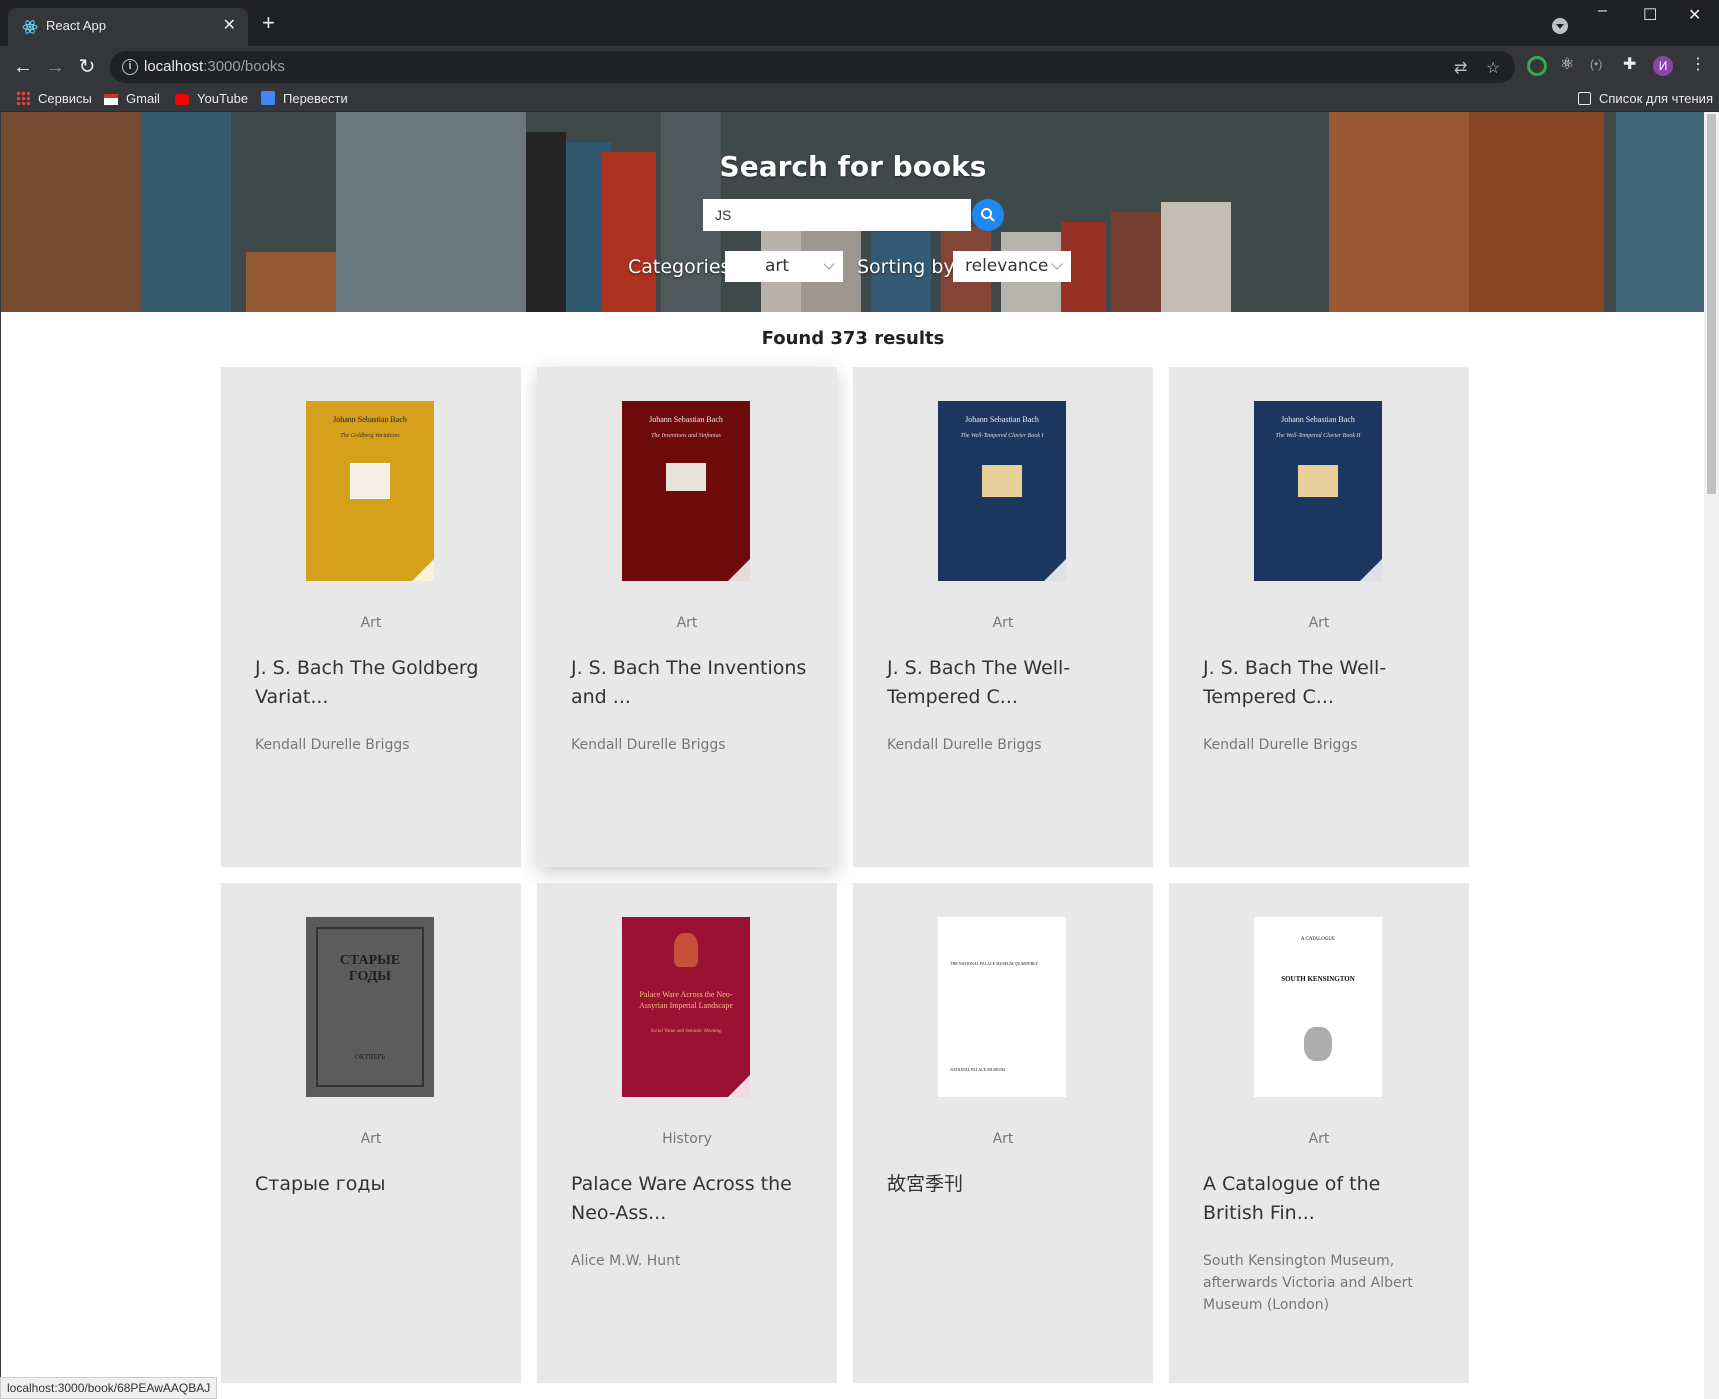 This screenshot has height=1399, width=1719. I want to click on sorting-select: relevance, so click(1012, 266).